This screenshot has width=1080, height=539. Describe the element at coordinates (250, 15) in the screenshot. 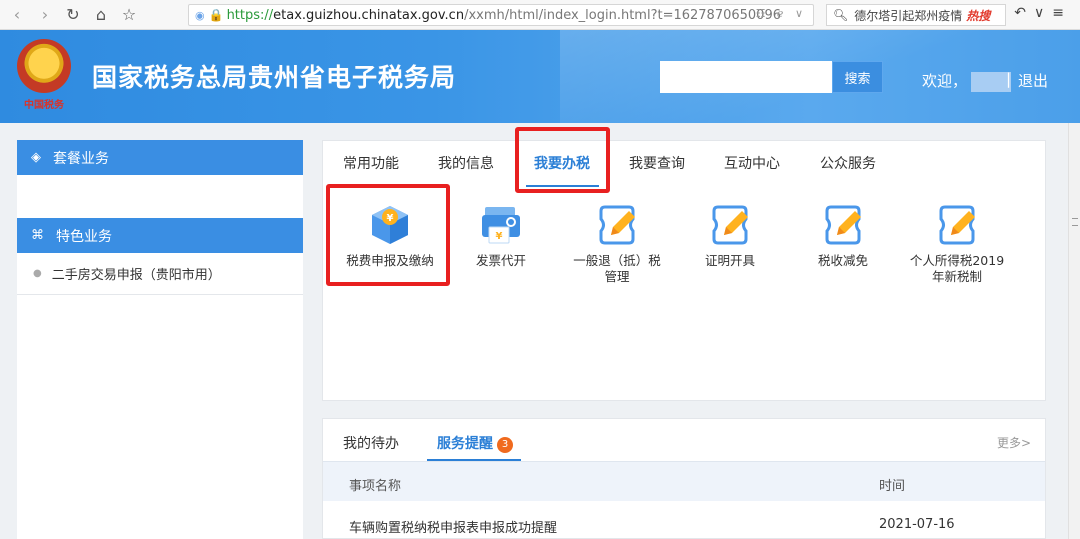

I see `url-scheme: https://` at that location.